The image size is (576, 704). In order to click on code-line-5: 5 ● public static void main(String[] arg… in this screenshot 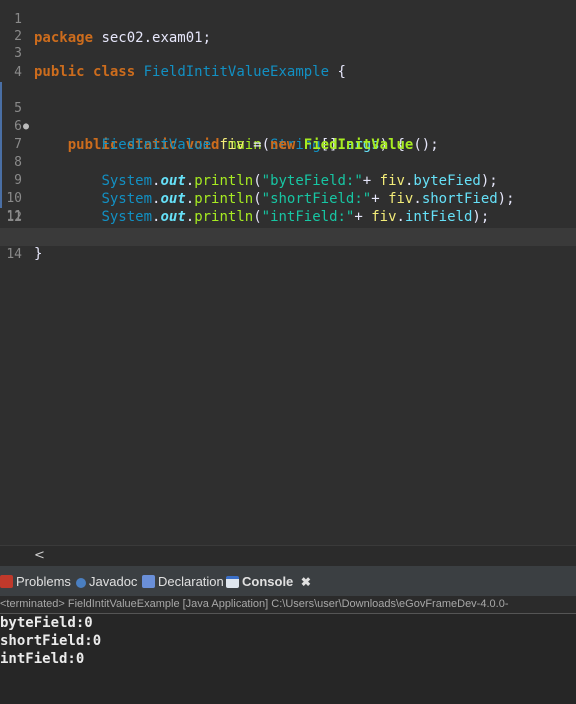, I will do `click(288, 108)`.